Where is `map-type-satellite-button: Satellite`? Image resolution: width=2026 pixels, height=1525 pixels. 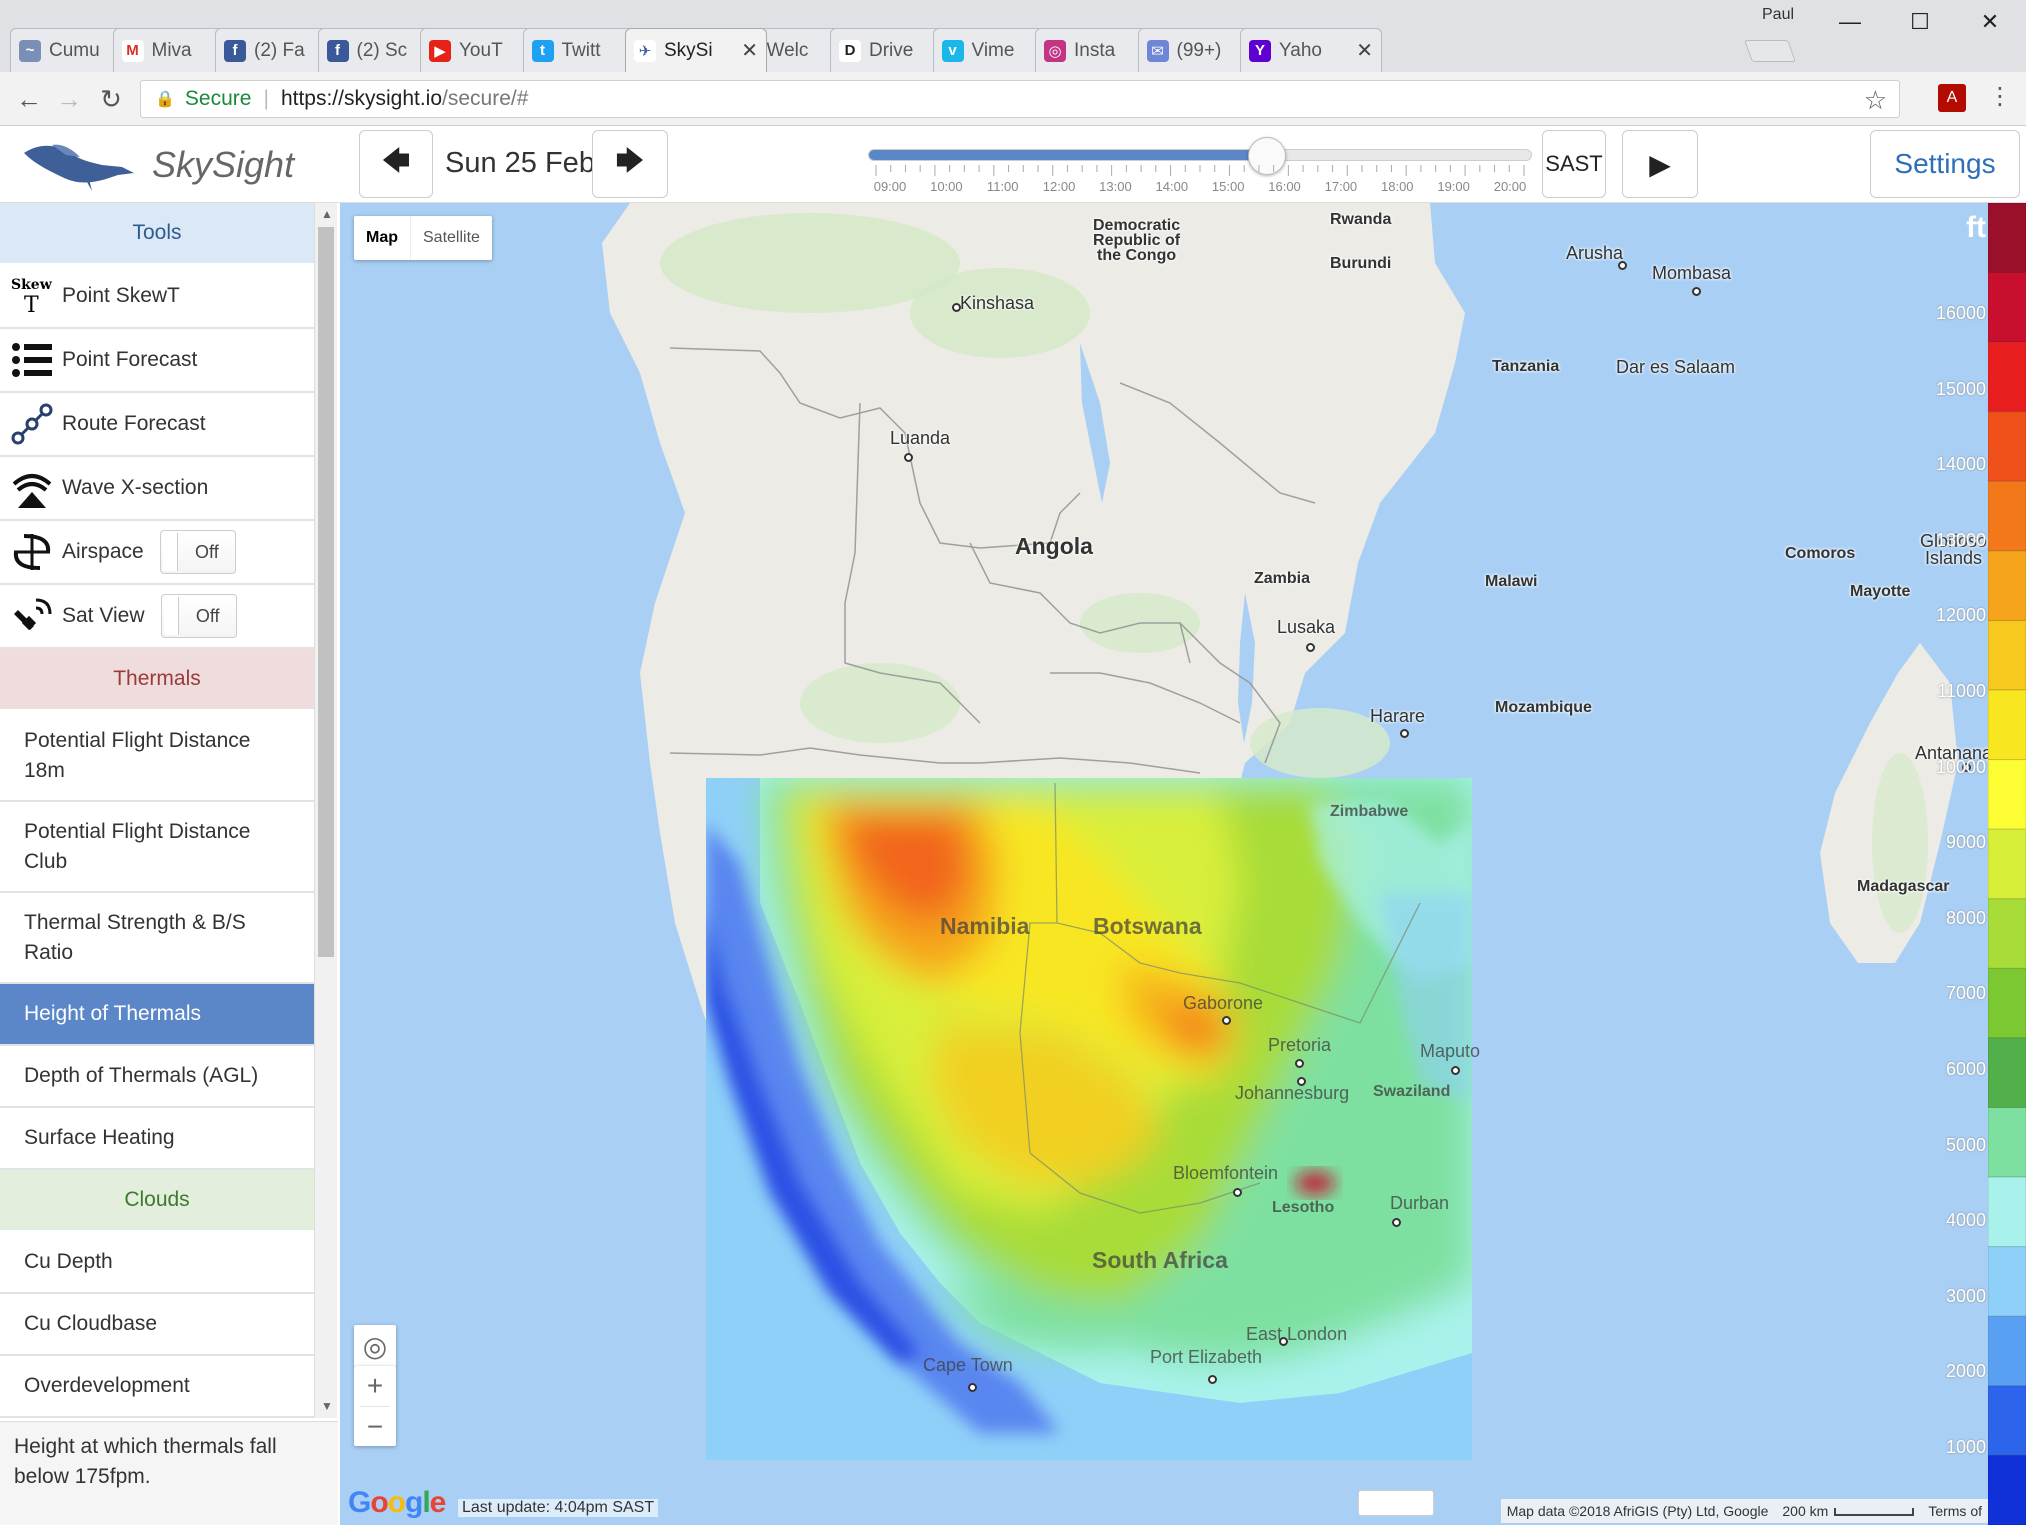
map-type-satellite-button: Satellite is located at coordinates (451, 238).